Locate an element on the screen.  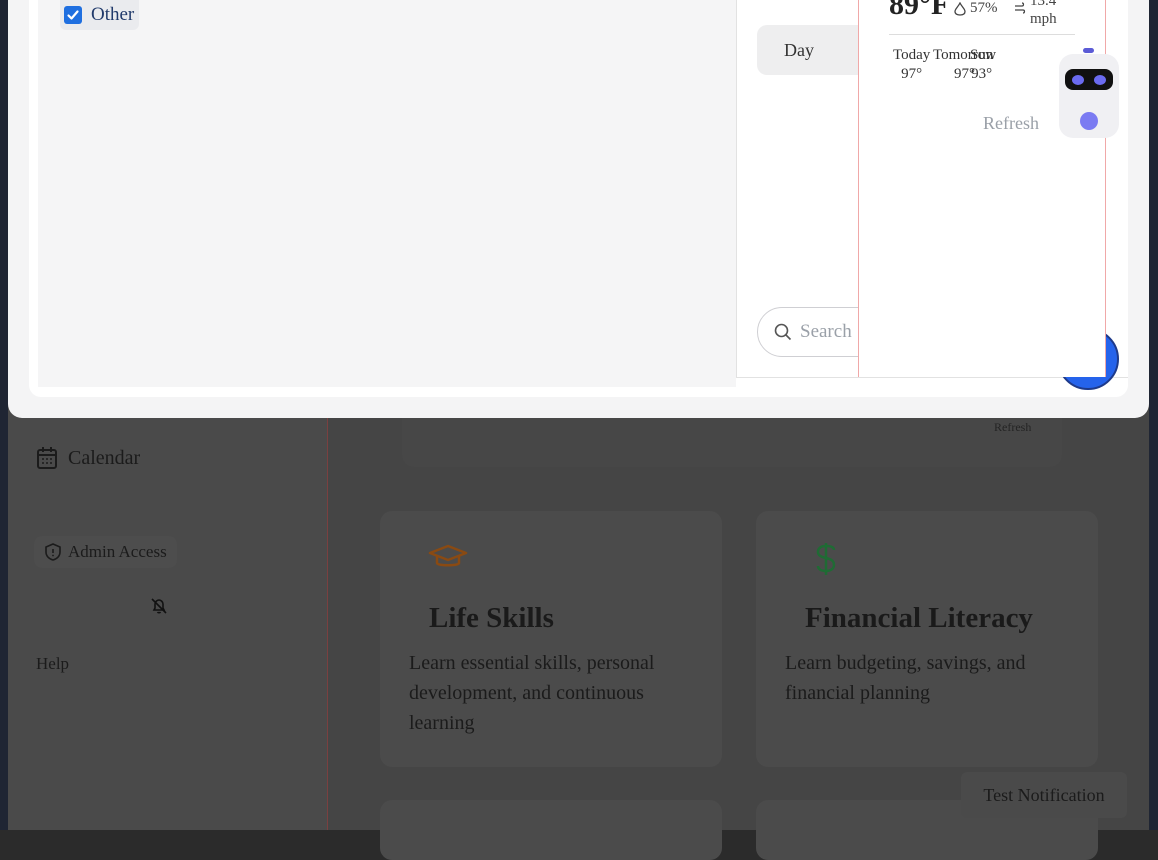
graduation-cap-icon is located at coordinates (448, 555).